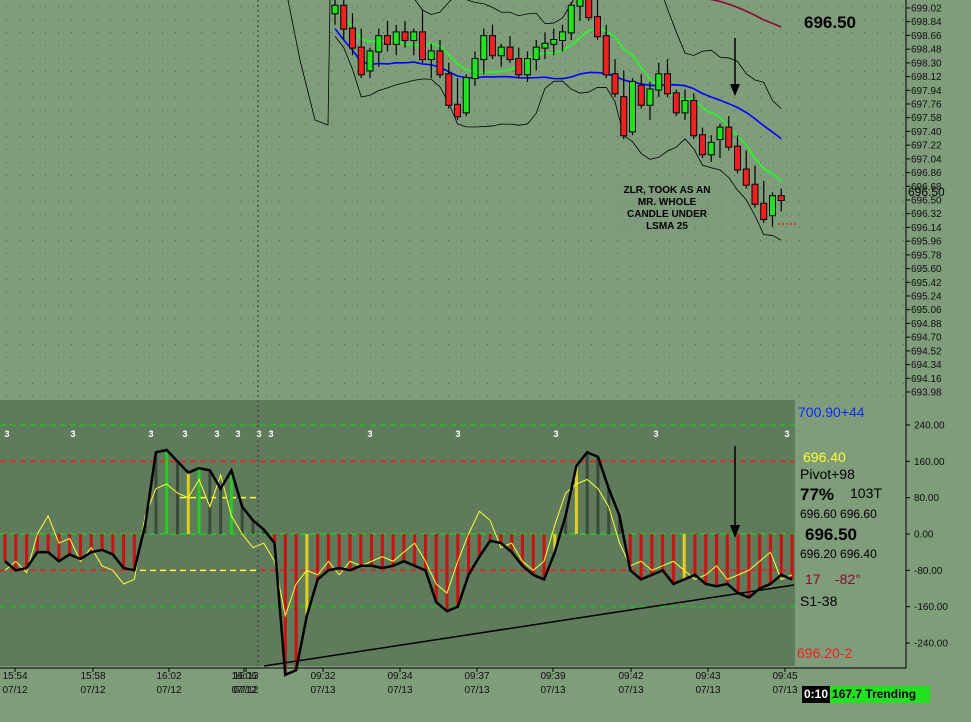  What do you see at coordinates (926, 283) in the screenshot?
I see `price-tick-label: 695.42` at bounding box center [926, 283].